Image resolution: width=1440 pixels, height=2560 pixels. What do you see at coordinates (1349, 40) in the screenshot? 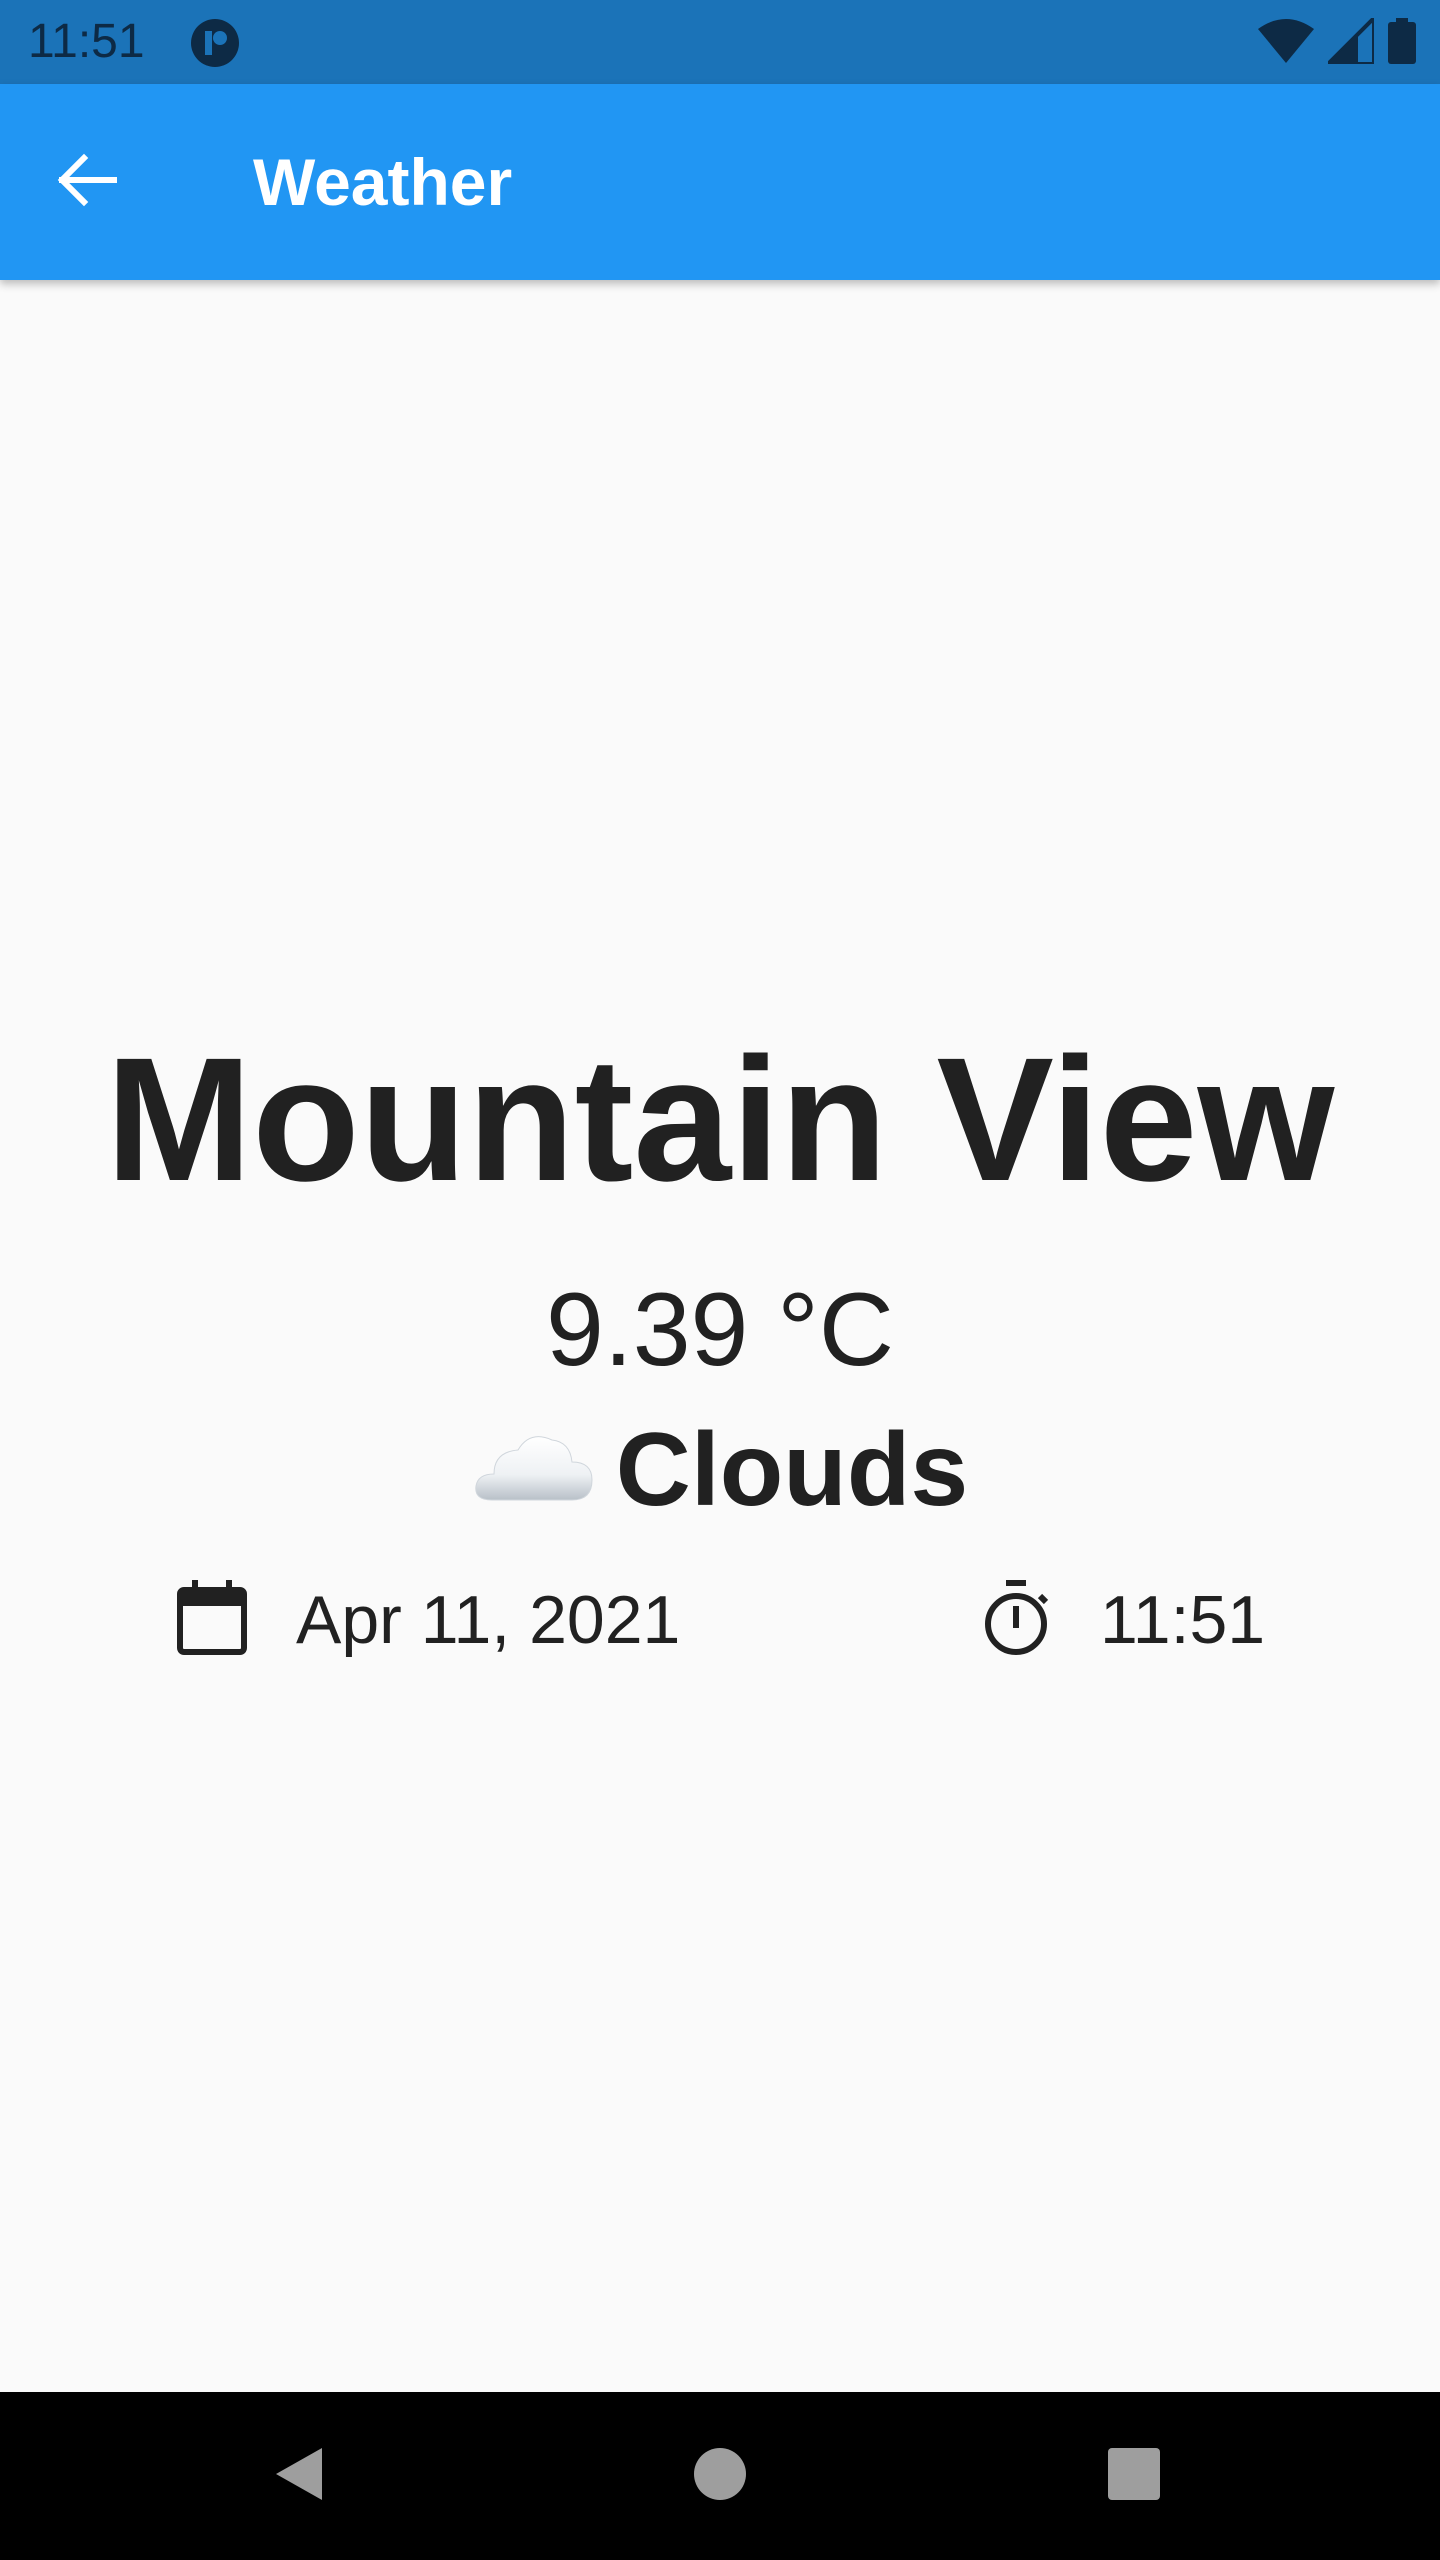
I see `signal-icon` at bounding box center [1349, 40].